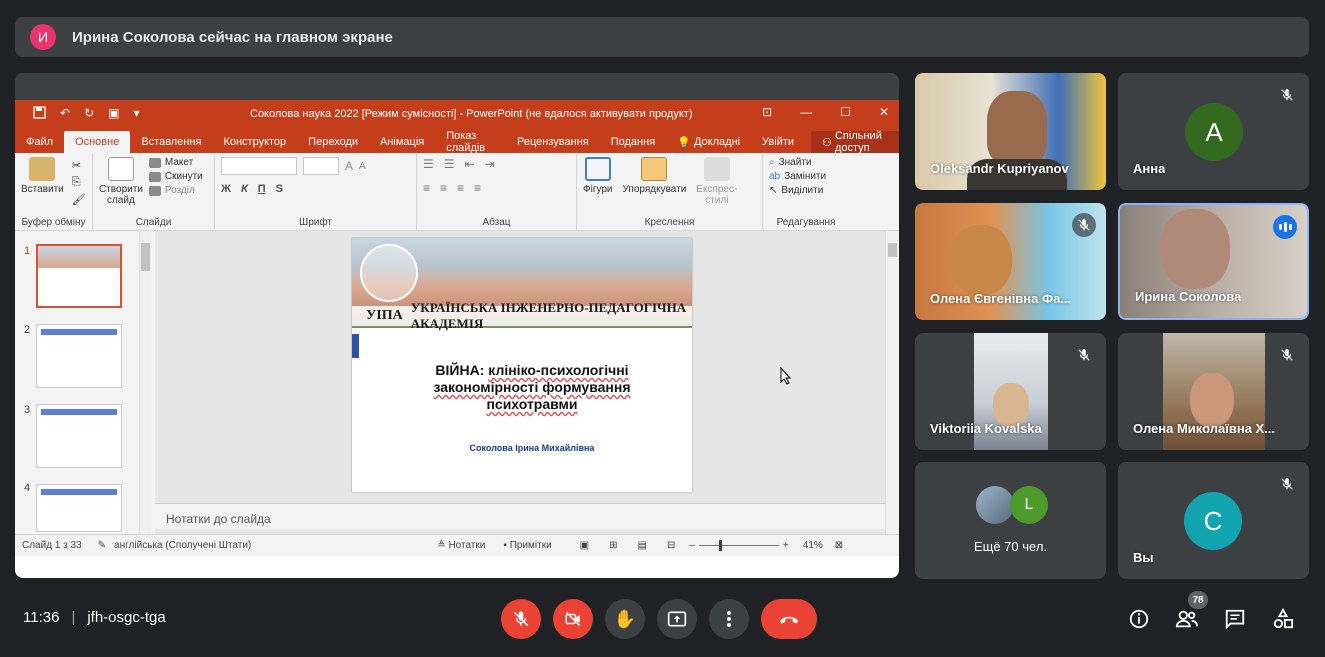  I want to click on justify-icon: ≡, so click(477, 188).